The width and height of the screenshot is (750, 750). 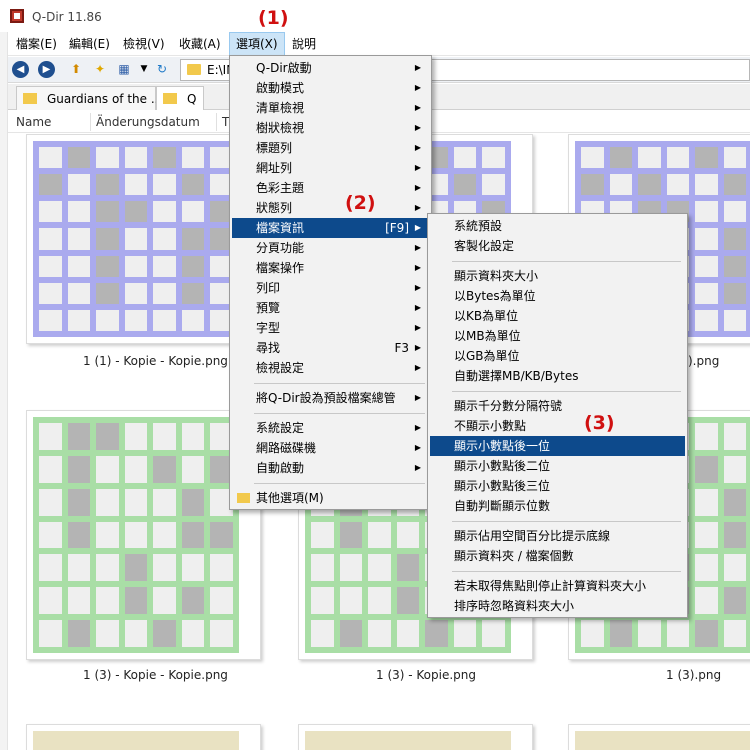 I want to click on file_info_menu-item: 以MB為單位, so click(x=557, y=336).